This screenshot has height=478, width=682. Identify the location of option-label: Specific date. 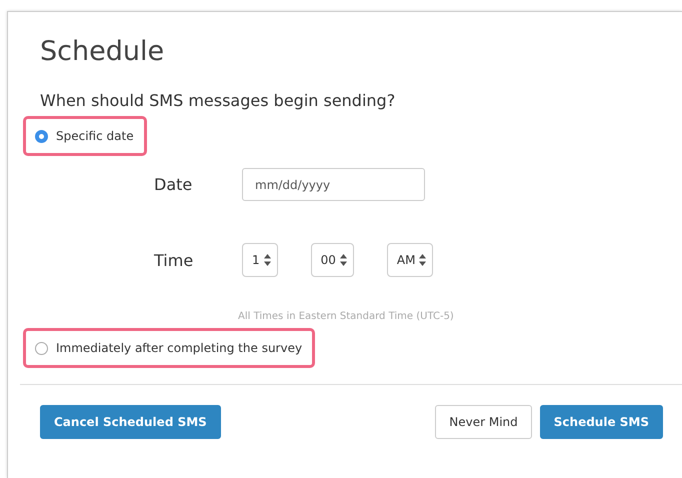
(95, 136).